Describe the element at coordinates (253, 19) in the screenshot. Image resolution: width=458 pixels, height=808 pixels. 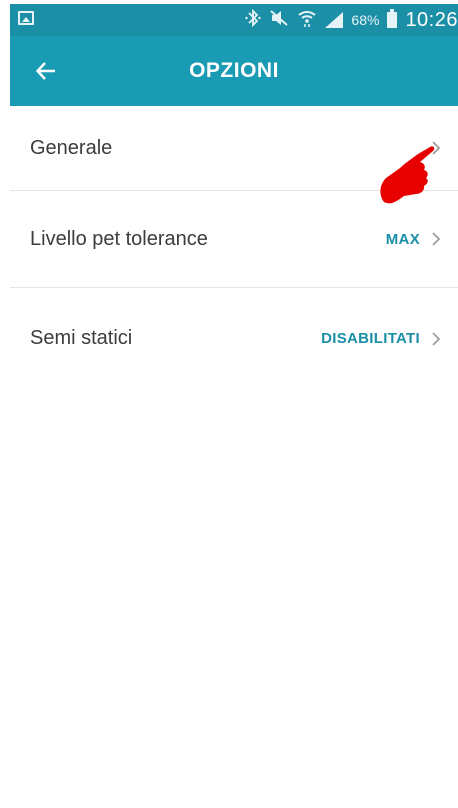
I see `bluetooth-icon` at that location.